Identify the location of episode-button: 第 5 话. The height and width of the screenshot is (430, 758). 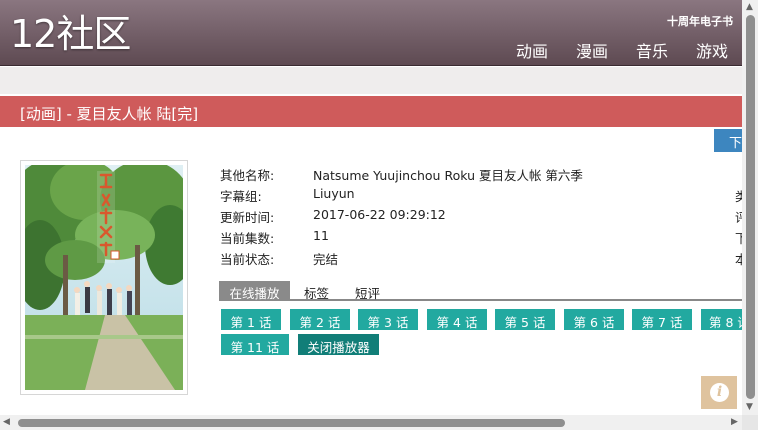
(525, 319).